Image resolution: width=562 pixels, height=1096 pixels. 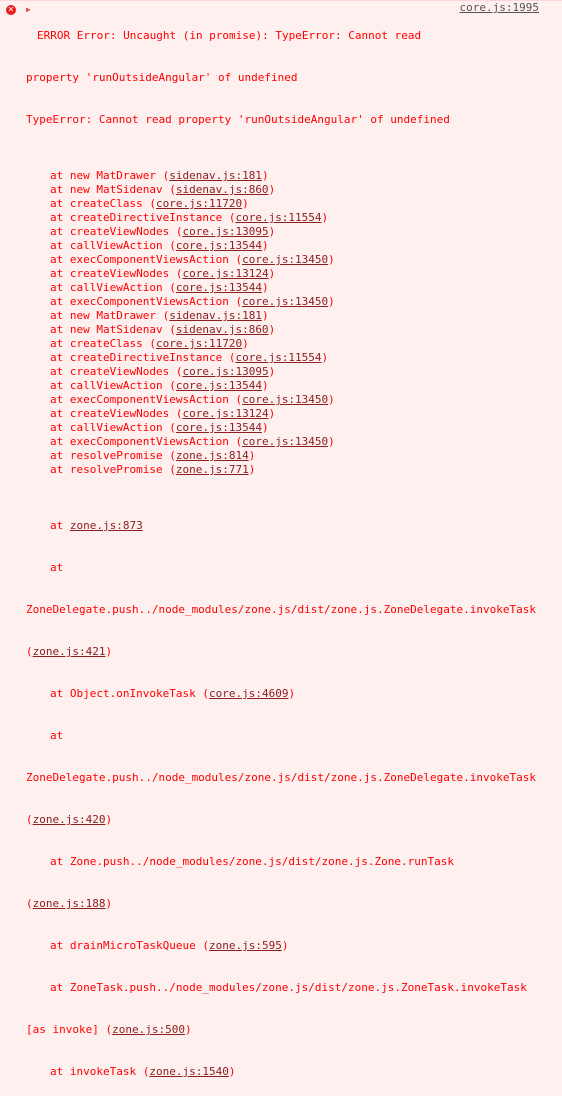 What do you see at coordinates (112, 315) in the screenshot?
I see `stack-frame-function: new MatDrawer` at bounding box center [112, 315].